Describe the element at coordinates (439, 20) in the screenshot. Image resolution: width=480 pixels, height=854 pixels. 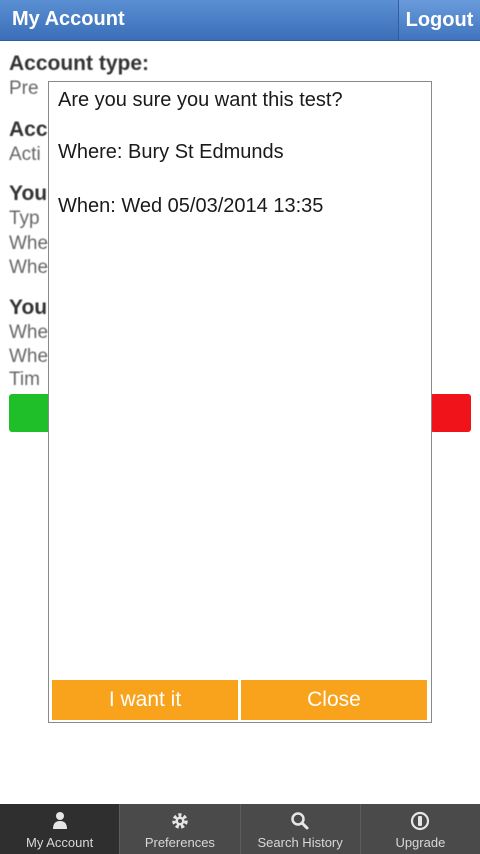
I see `logout-button: Logout` at that location.